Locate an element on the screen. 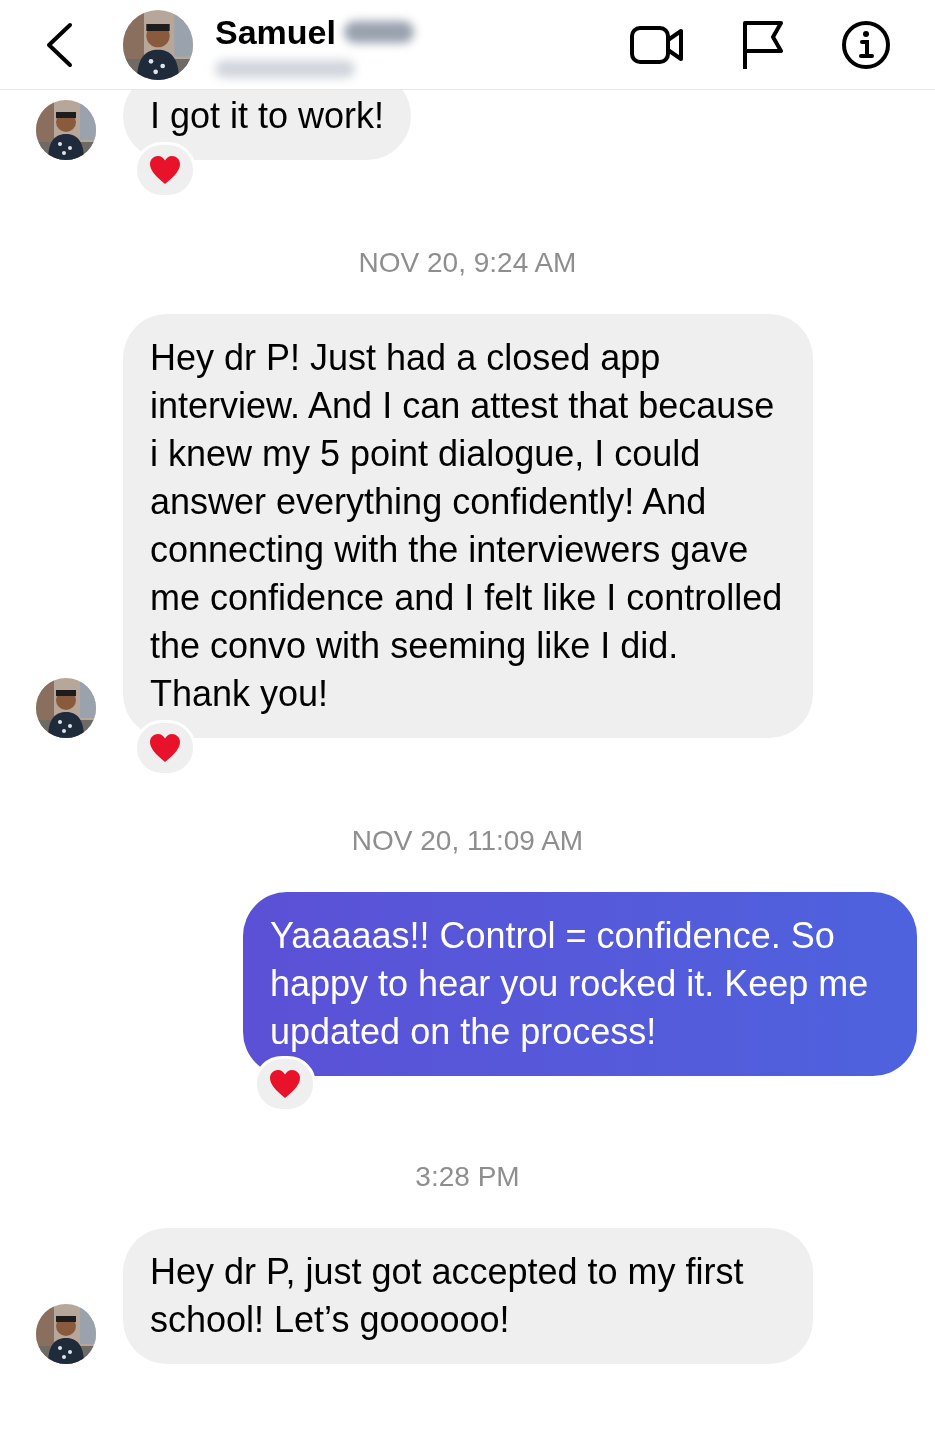  back-icon is located at coordinates (59, 44).